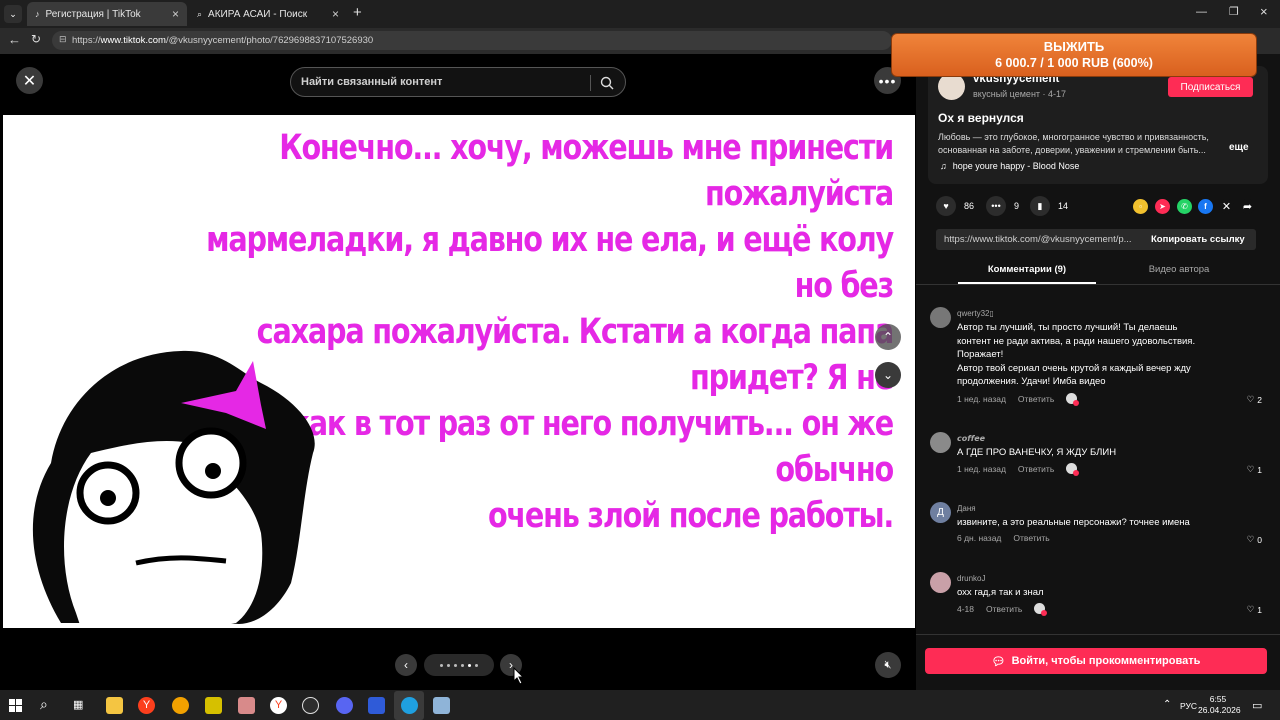  I want to click on taskbar-search-icon: ⌕, so click(44, 704).